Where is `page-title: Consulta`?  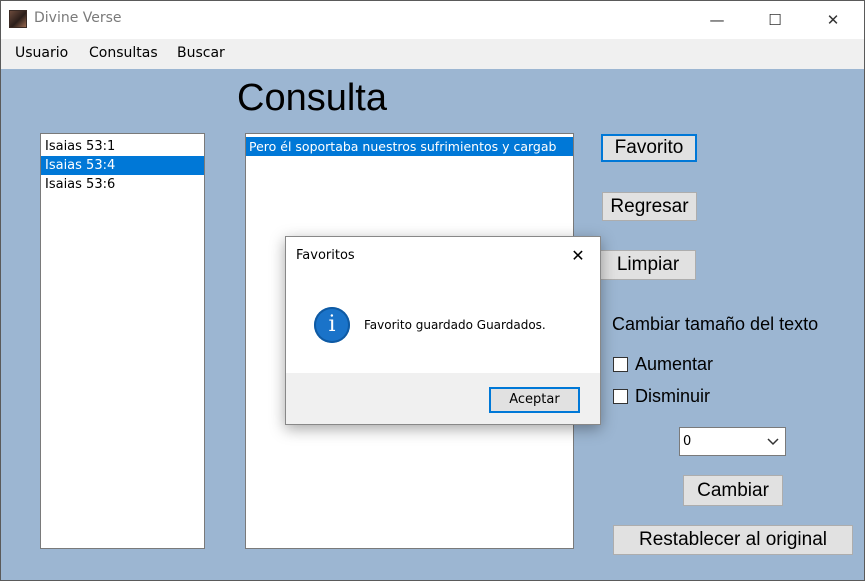 page-title: Consulta is located at coordinates (312, 98).